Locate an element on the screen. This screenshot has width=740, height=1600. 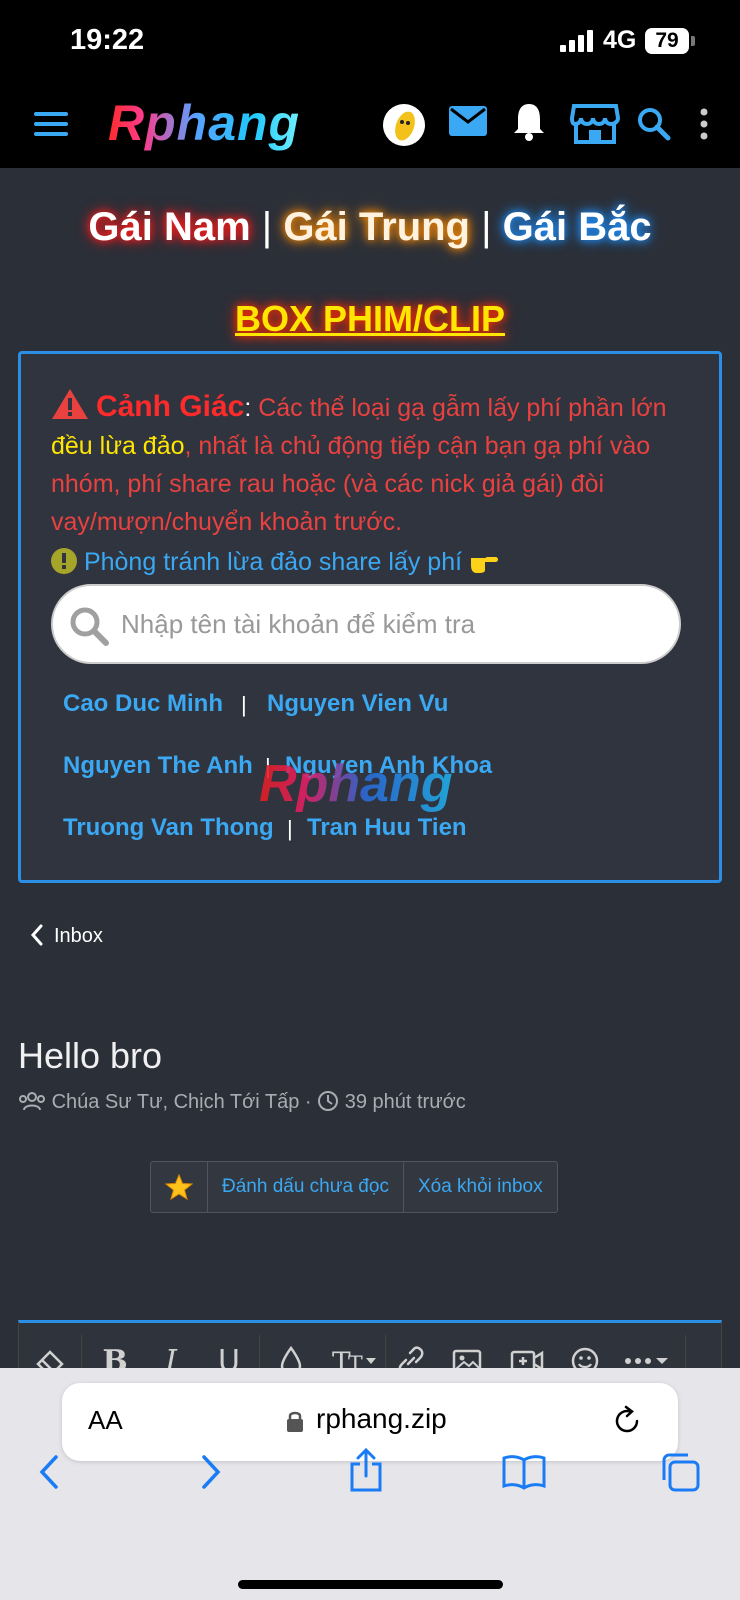
browser-bottom-bar: AA rphang.zip is located at coordinates (370, 1484).